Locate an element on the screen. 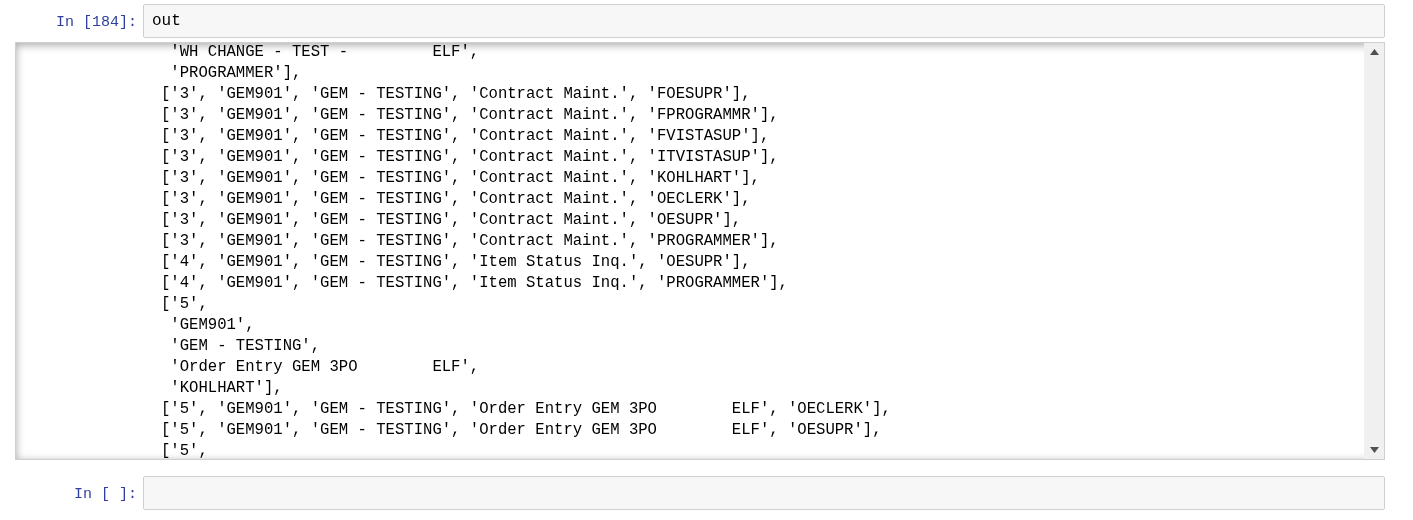  output-line: 'WH CHANGE - TEST - ELF', is located at coordinates (324, 53).